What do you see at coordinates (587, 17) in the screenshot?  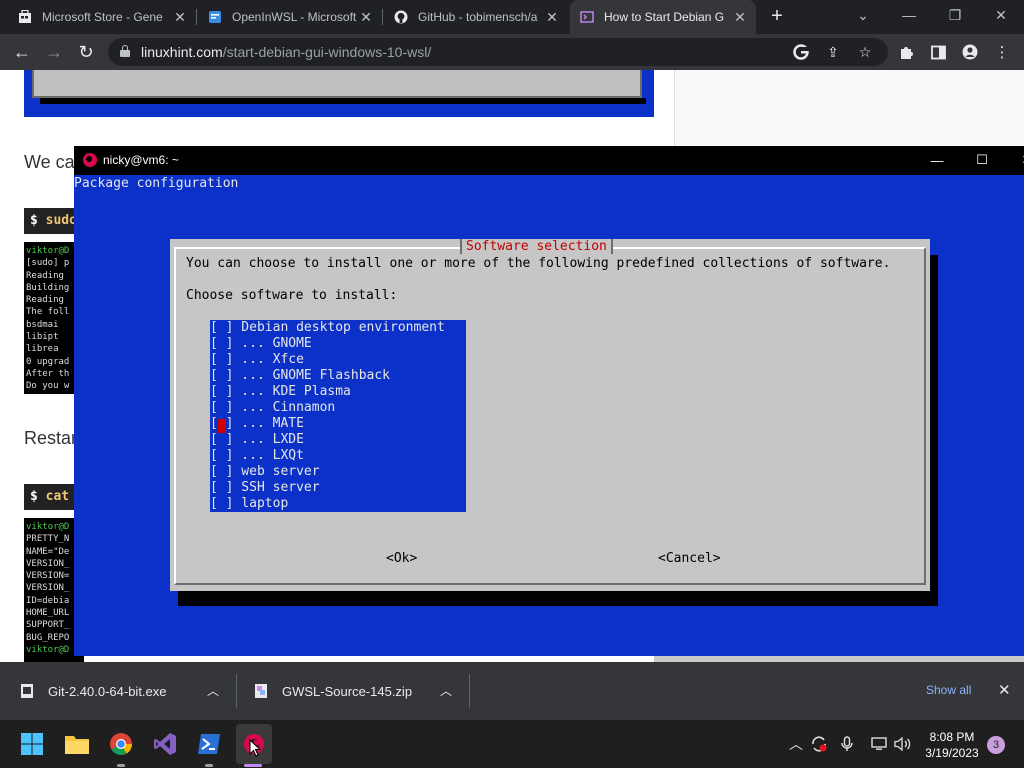 I see `linuxhint-icon` at bounding box center [587, 17].